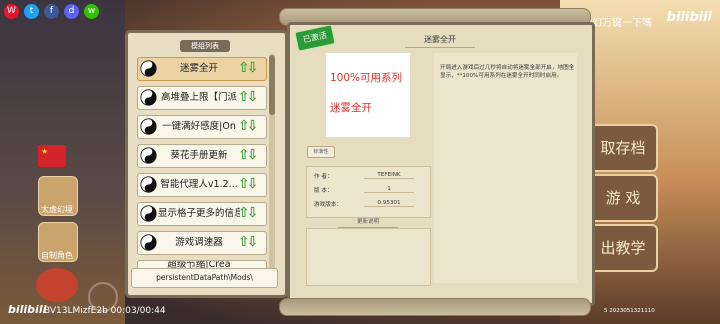  What do you see at coordinates (11, 11) in the screenshot?
I see `weibo-icon: W` at bounding box center [11, 11].